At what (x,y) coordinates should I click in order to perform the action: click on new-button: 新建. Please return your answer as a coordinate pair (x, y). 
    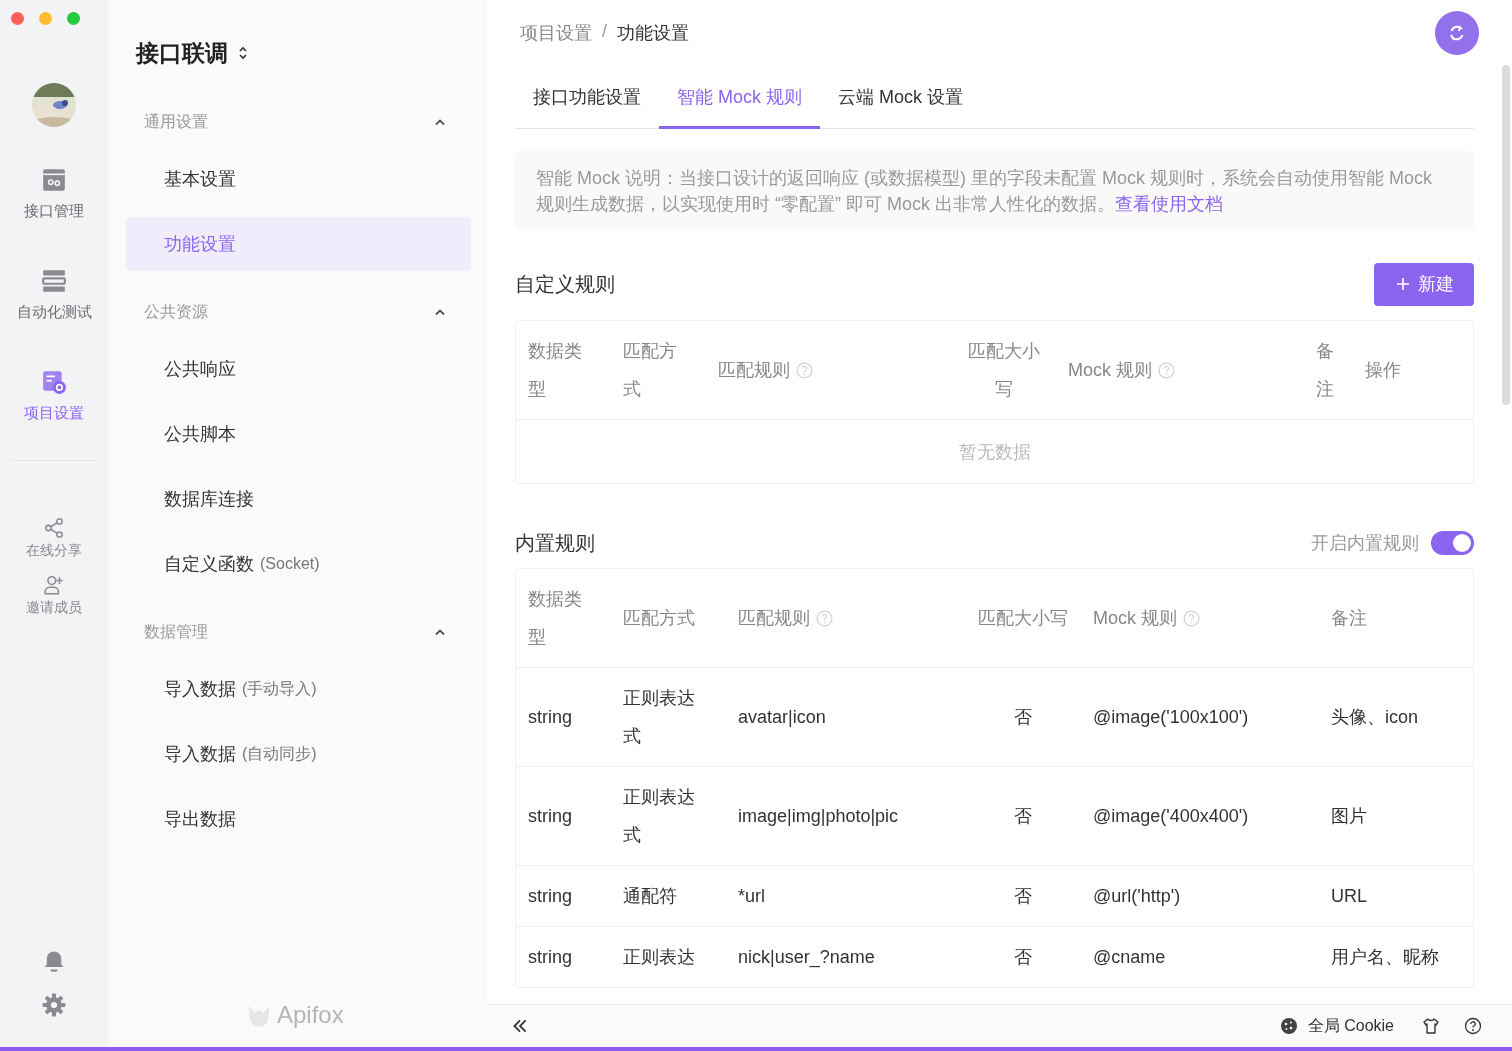
    Looking at the image, I should click on (1424, 284).